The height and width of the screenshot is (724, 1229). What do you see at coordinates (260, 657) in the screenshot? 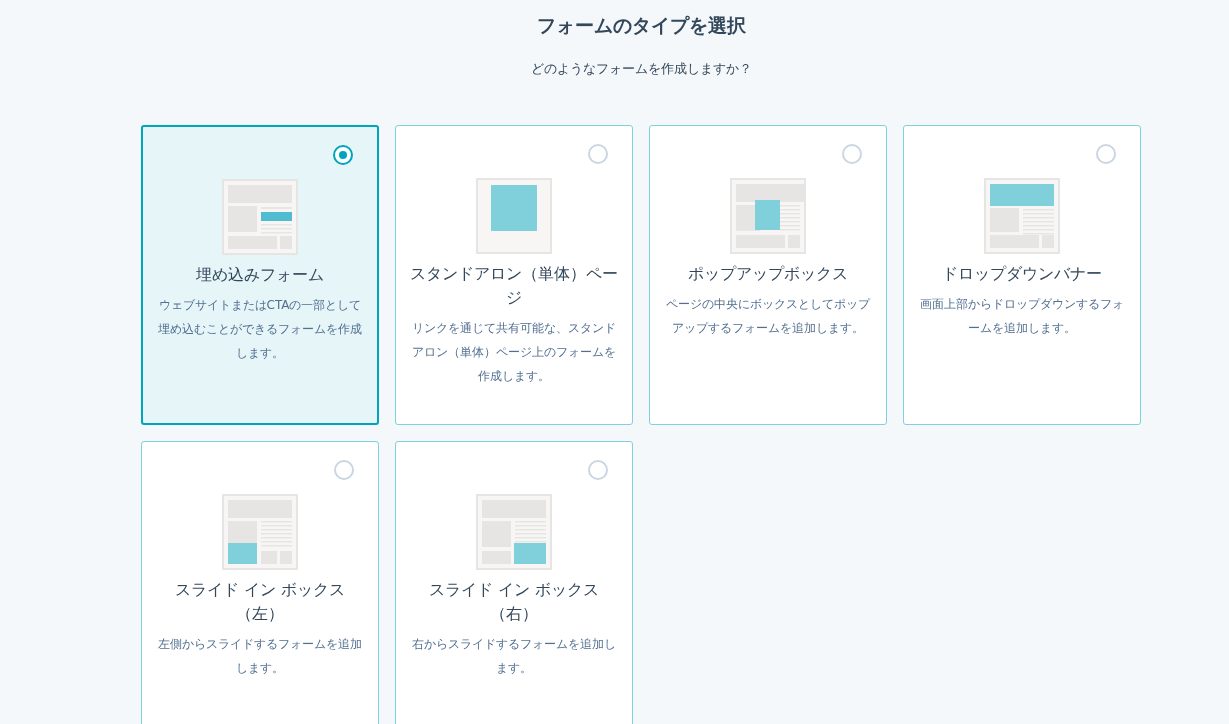
I see `card-description: 左側からスライドするフォームを追加します。` at bounding box center [260, 657].